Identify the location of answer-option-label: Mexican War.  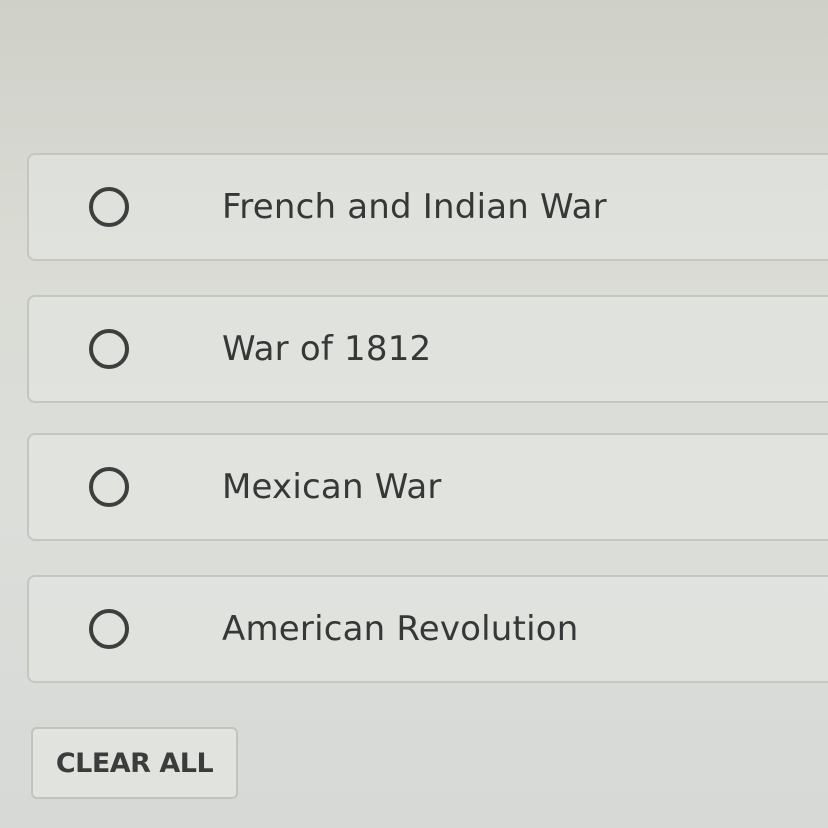
(332, 487).